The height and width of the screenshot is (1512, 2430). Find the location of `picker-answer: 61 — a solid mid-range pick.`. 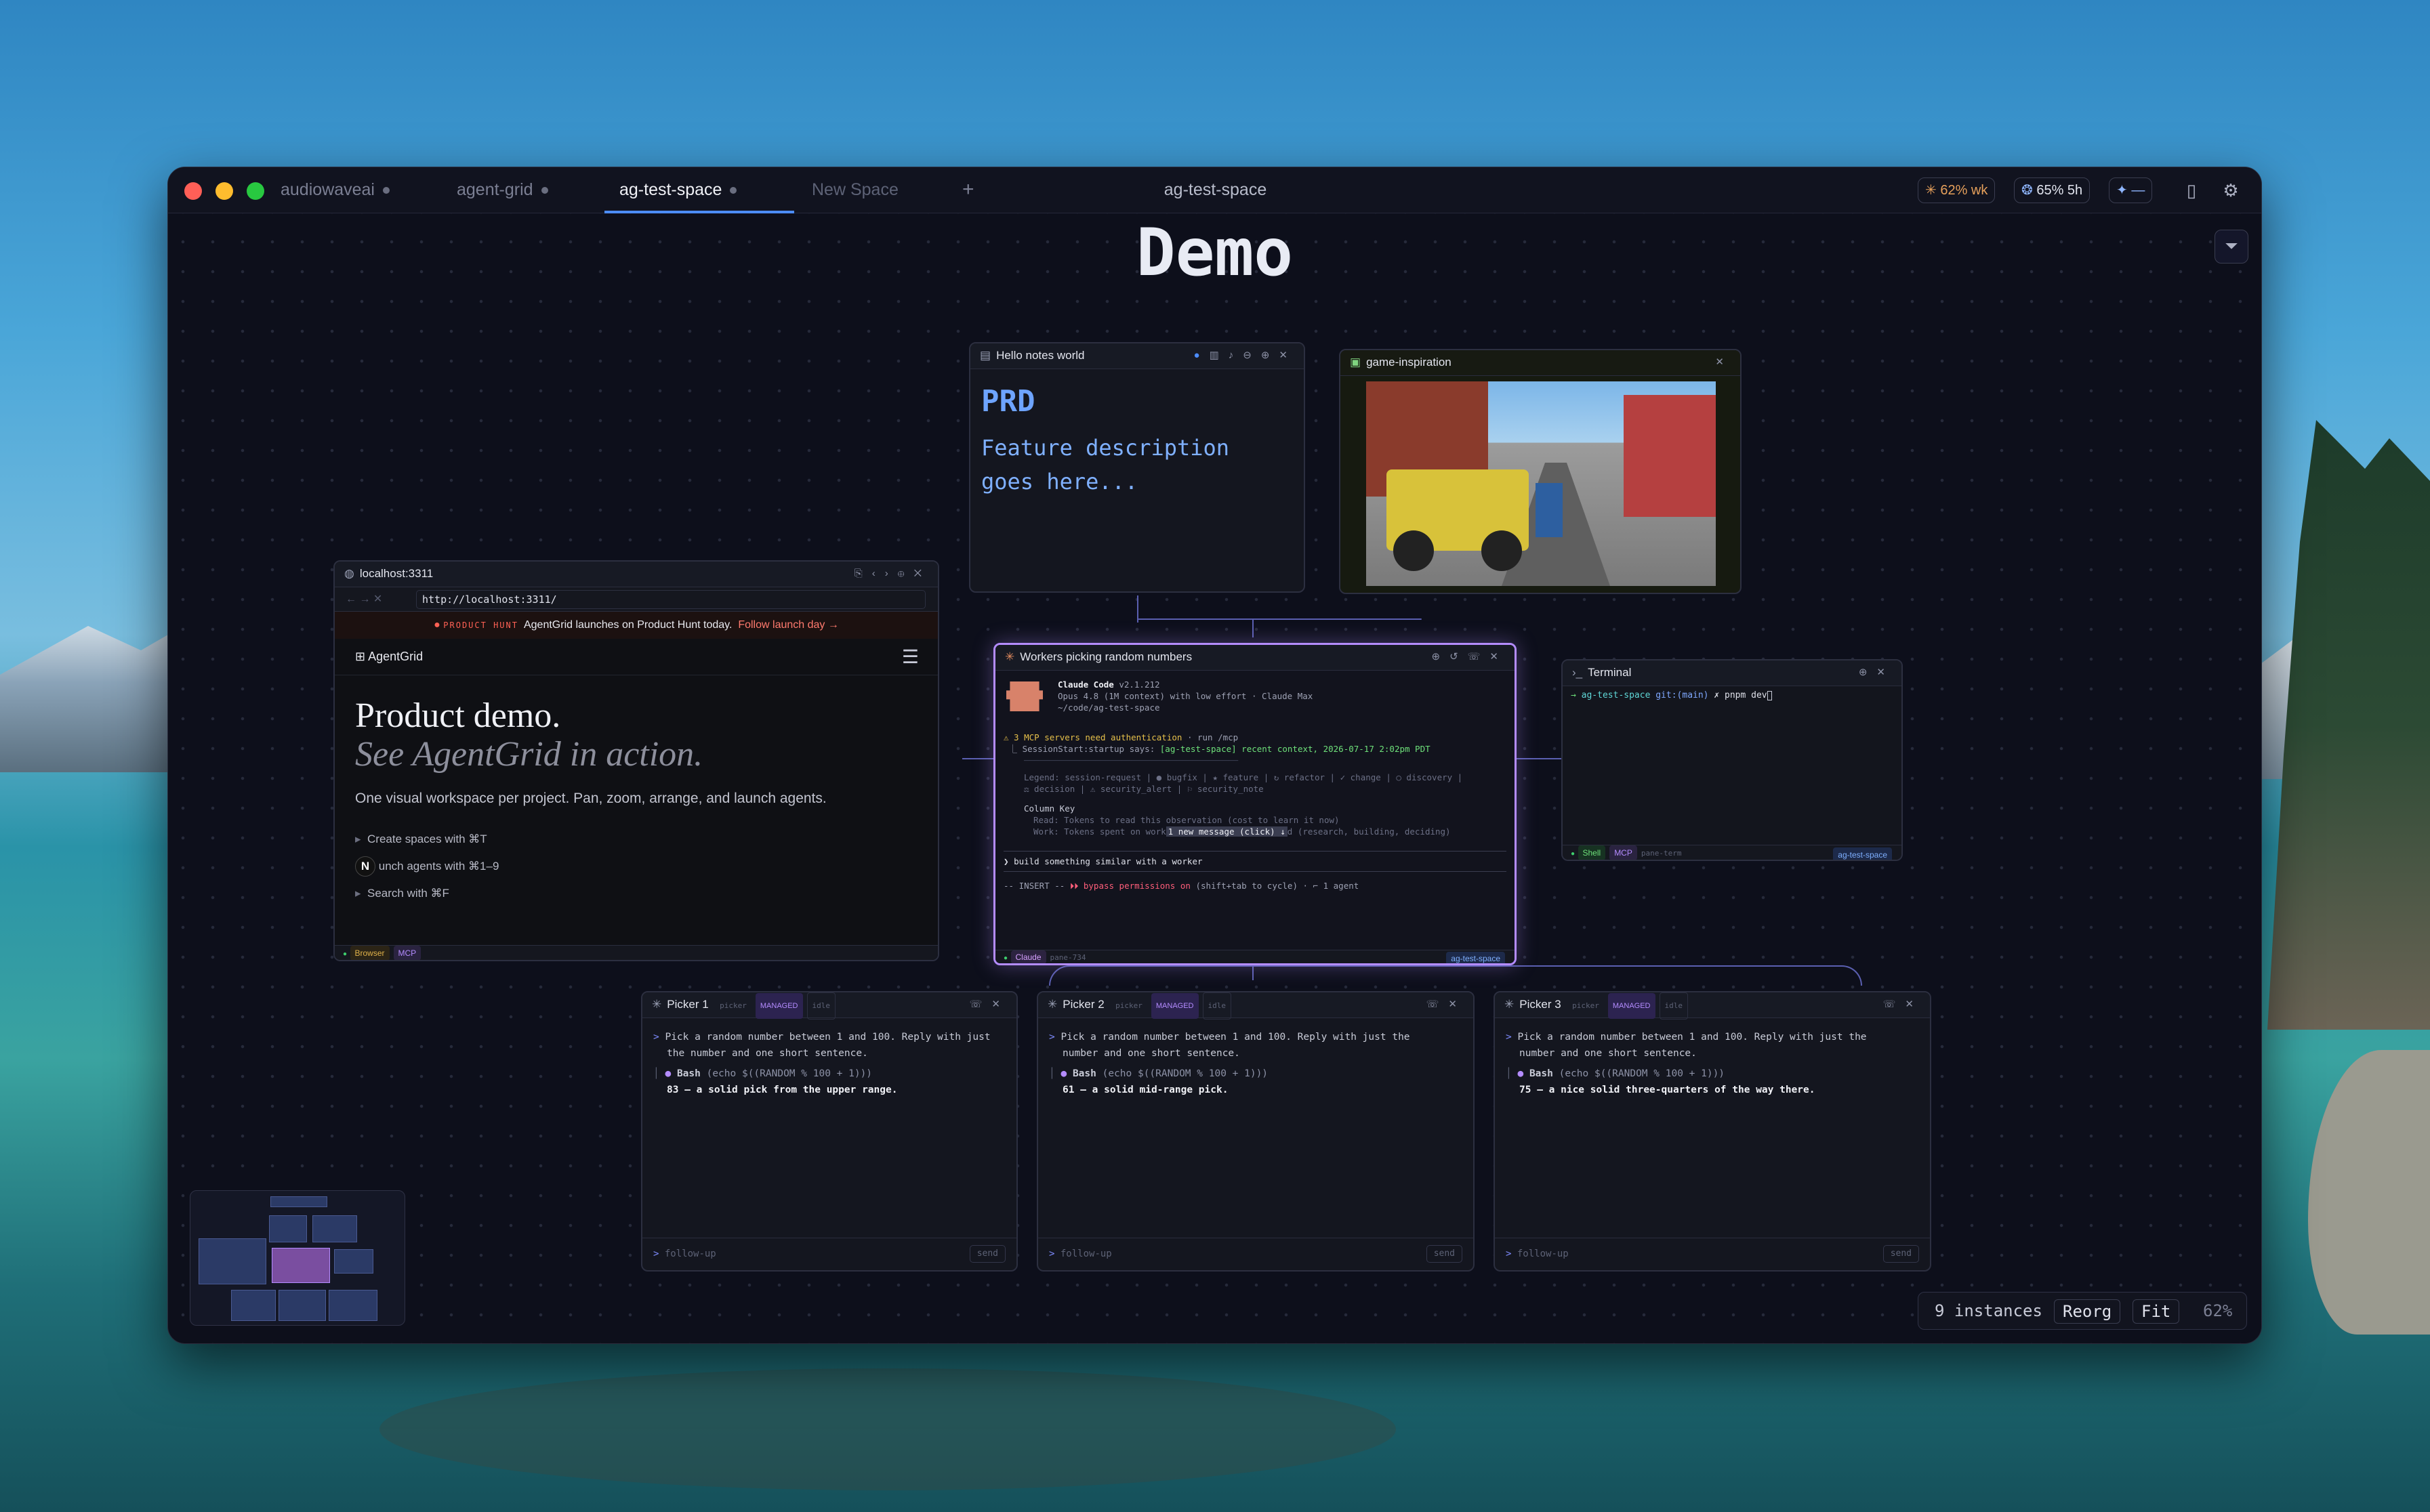

picker-answer: 61 — a solid mid-range pick. is located at coordinates (1146, 1090).